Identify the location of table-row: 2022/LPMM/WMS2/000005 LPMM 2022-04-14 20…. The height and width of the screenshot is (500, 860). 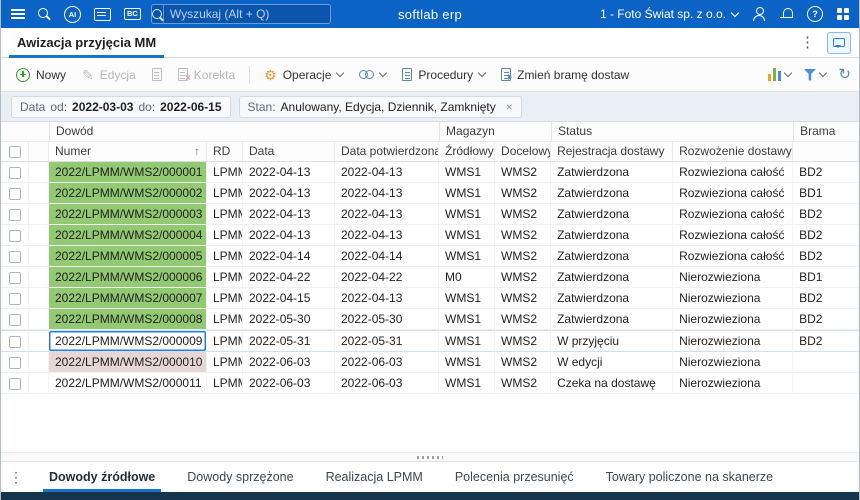
(430, 256).